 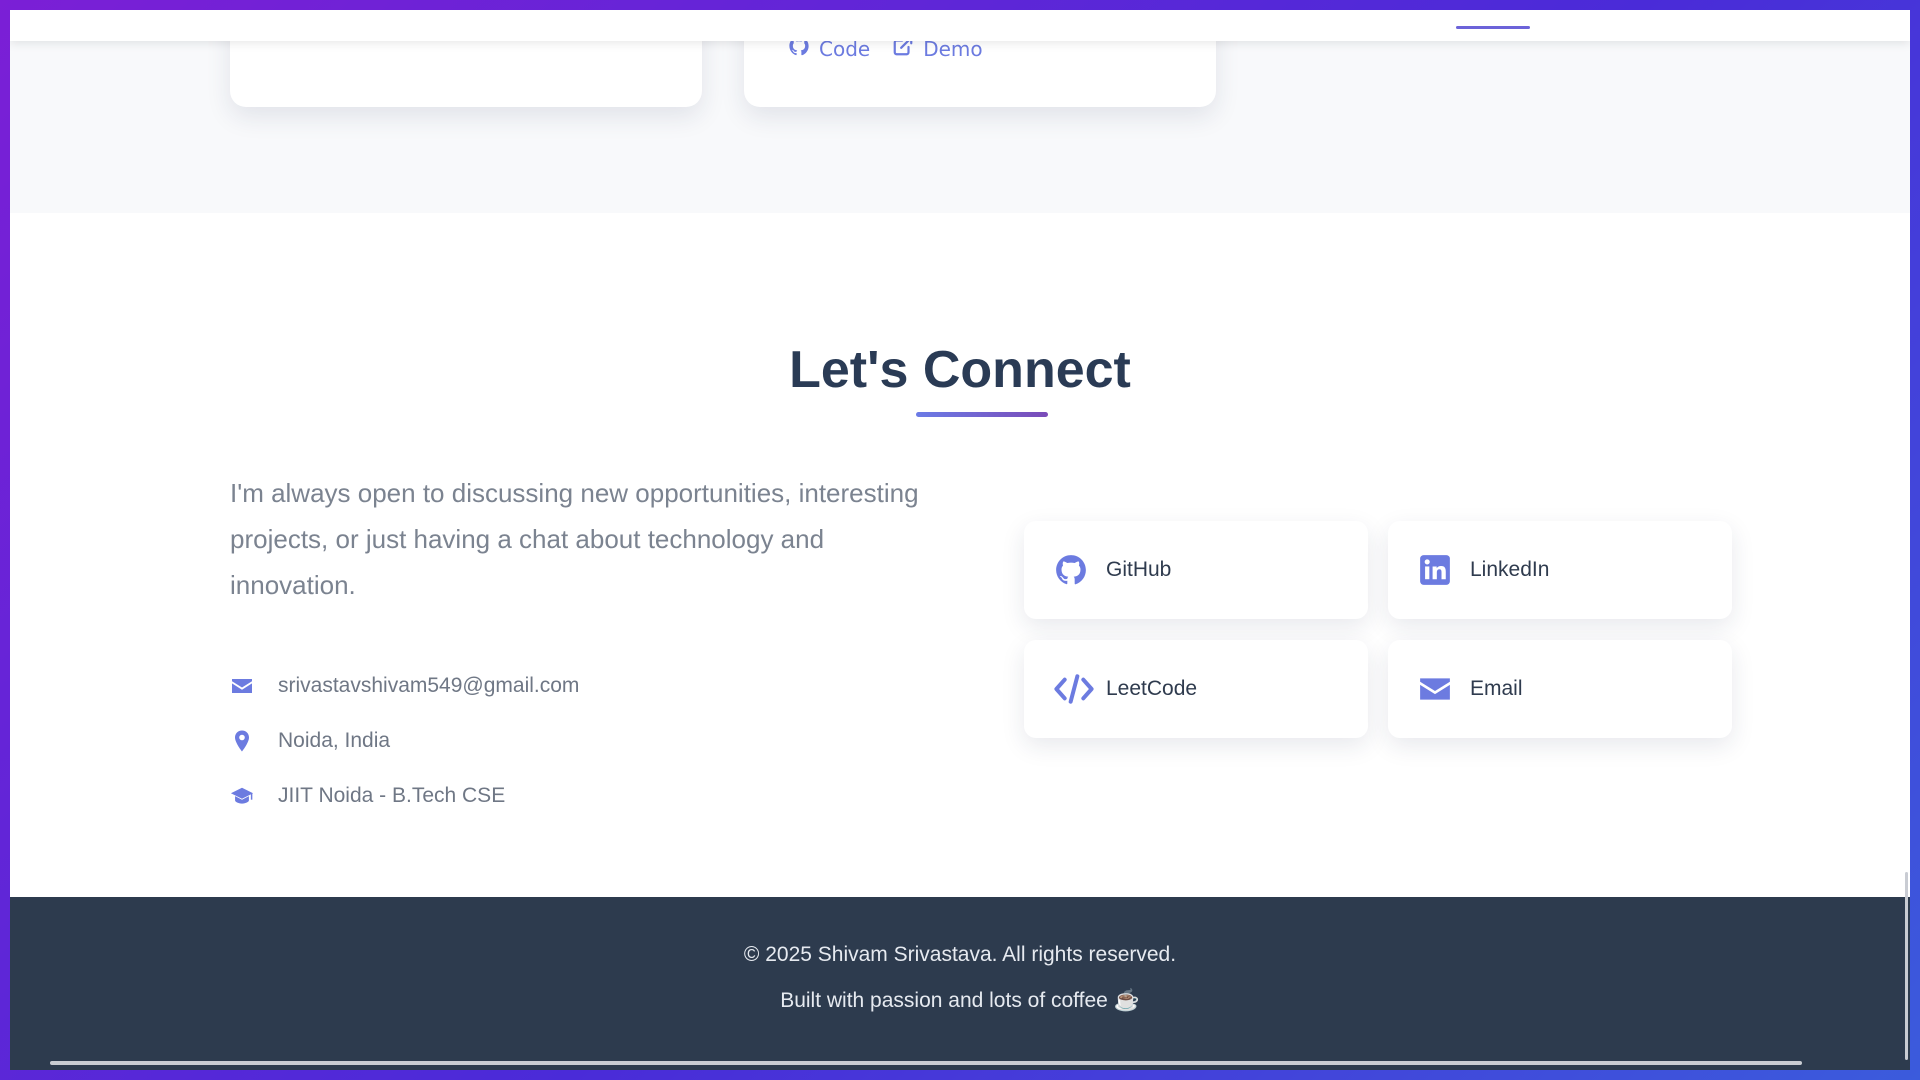 I want to click on active-nav-indicator, so click(x=1493, y=27).